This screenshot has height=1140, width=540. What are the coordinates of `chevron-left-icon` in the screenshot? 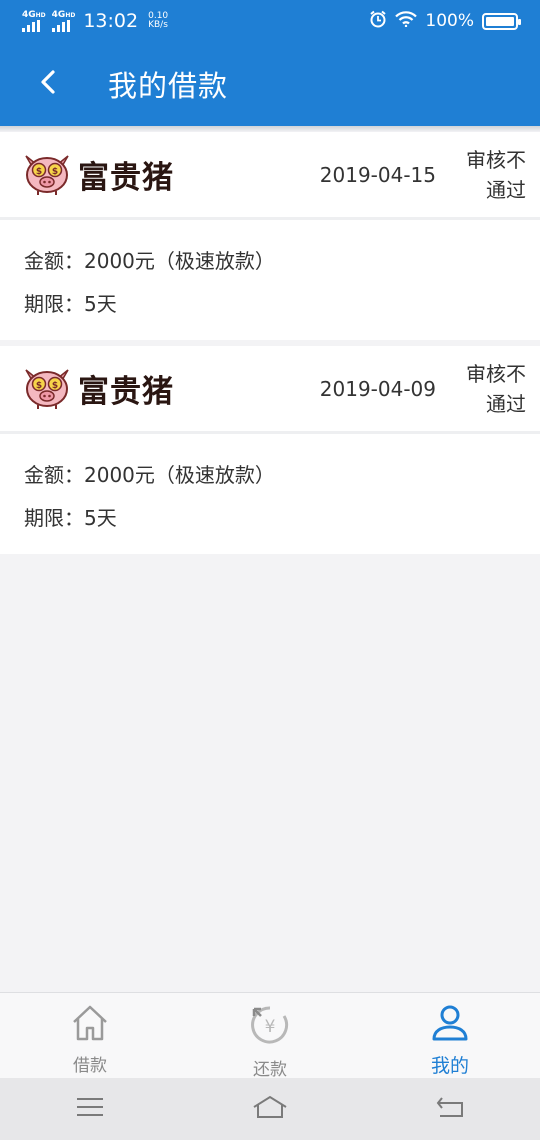 It's located at (48, 84).